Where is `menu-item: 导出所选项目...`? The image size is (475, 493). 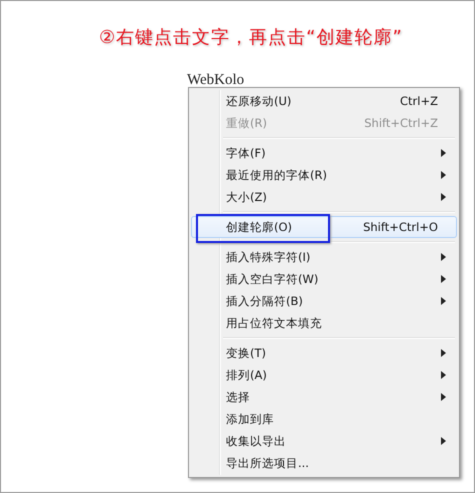
menu-item: 导出所选项目... is located at coordinates (324, 463).